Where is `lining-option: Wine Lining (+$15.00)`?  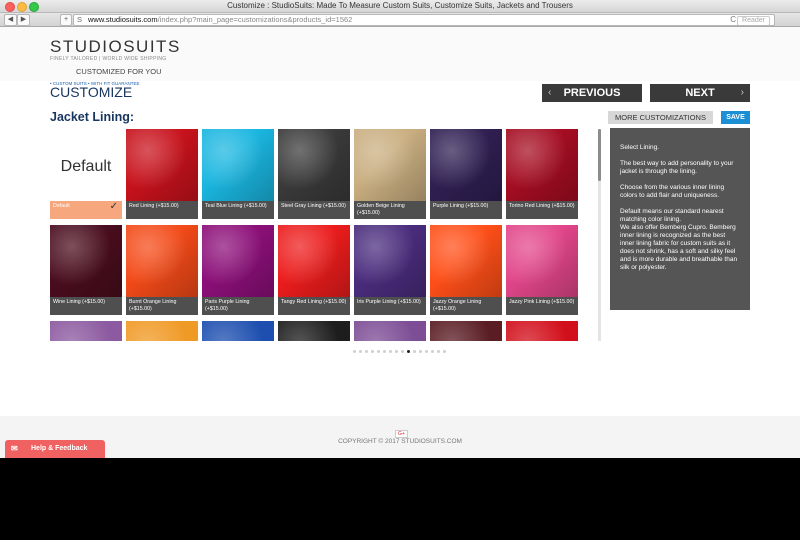 lining-option: Wine Lining (+$15.00) is located at coordinates (86, 270).